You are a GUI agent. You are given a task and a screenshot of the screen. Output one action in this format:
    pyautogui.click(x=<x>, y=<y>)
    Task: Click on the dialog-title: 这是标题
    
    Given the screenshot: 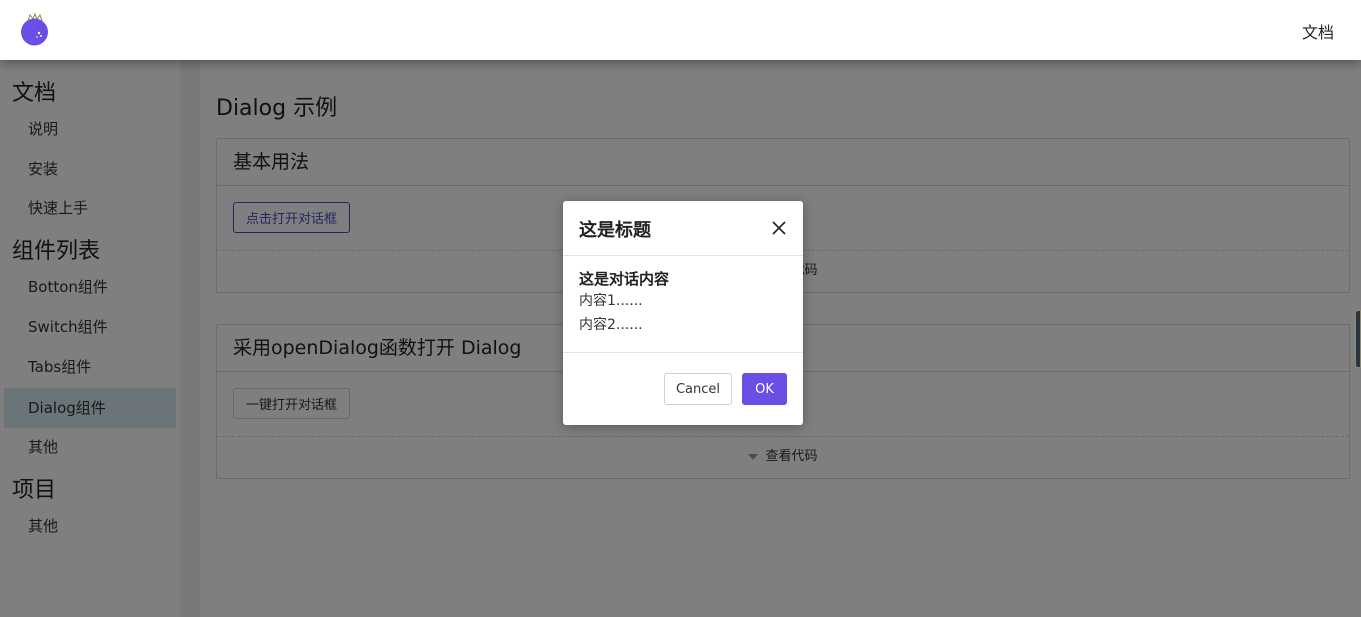 What is the action you would take?
    pyautogui.click(x=615, y=230)
    